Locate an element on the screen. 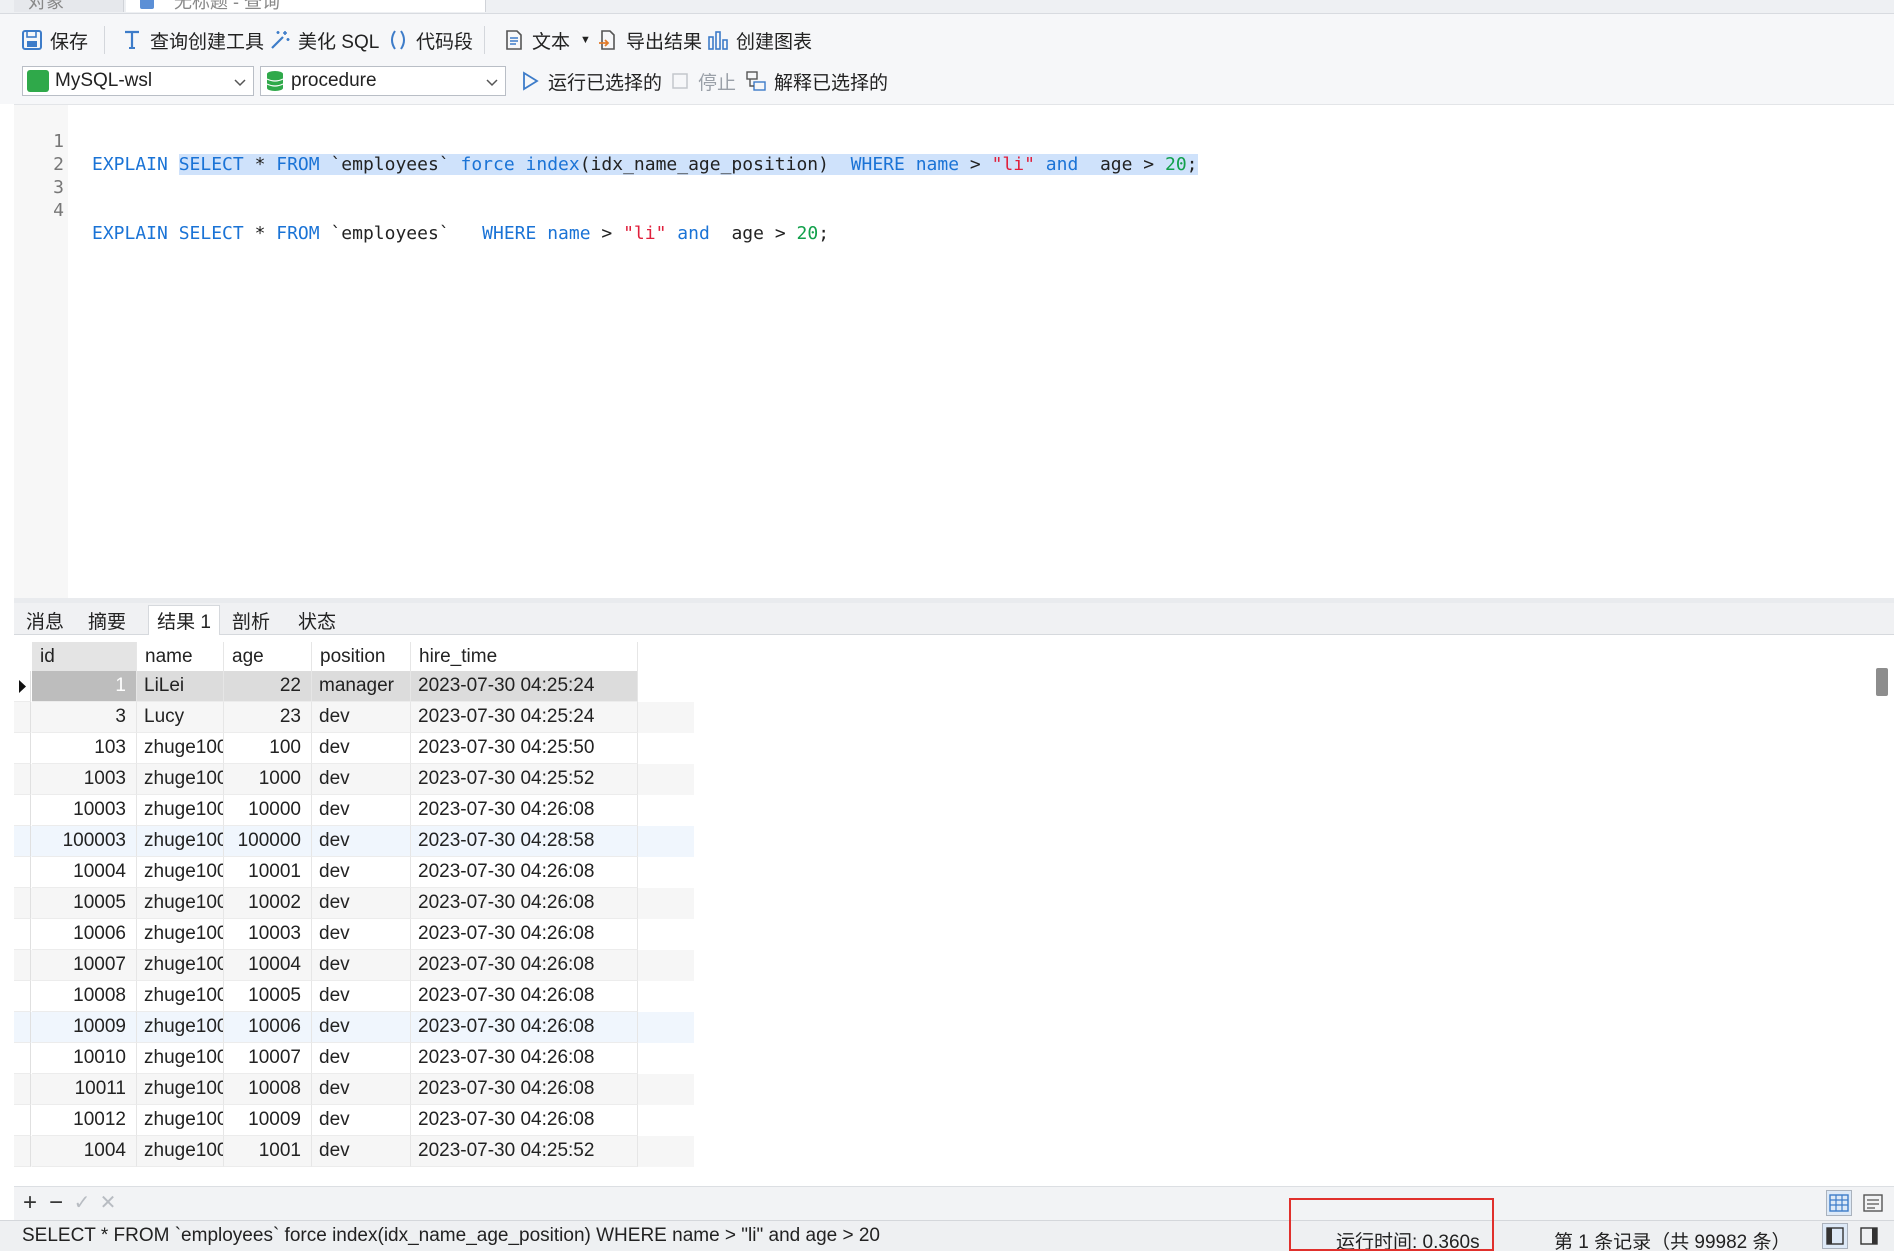 This screenshot has height=1251, width=1894. grid-view-button is located at coordinates (1839, 1203).